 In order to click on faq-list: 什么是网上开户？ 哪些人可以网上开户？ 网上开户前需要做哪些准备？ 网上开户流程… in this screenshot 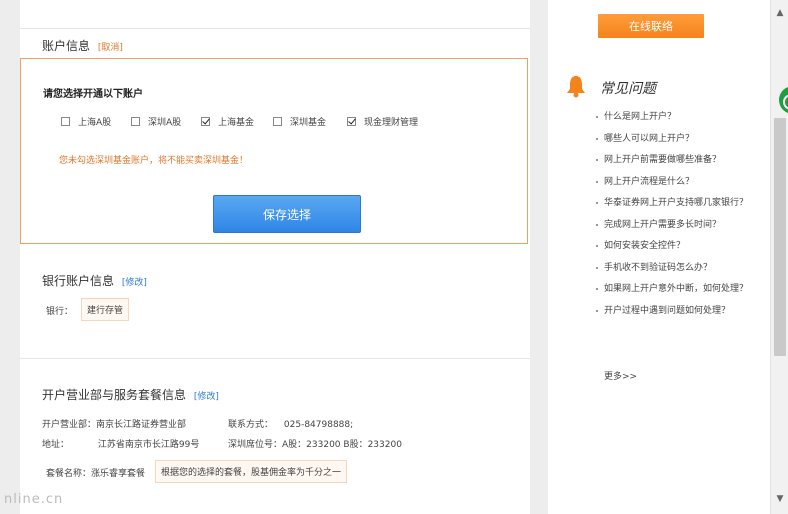, I will do `click(681, 217)`.